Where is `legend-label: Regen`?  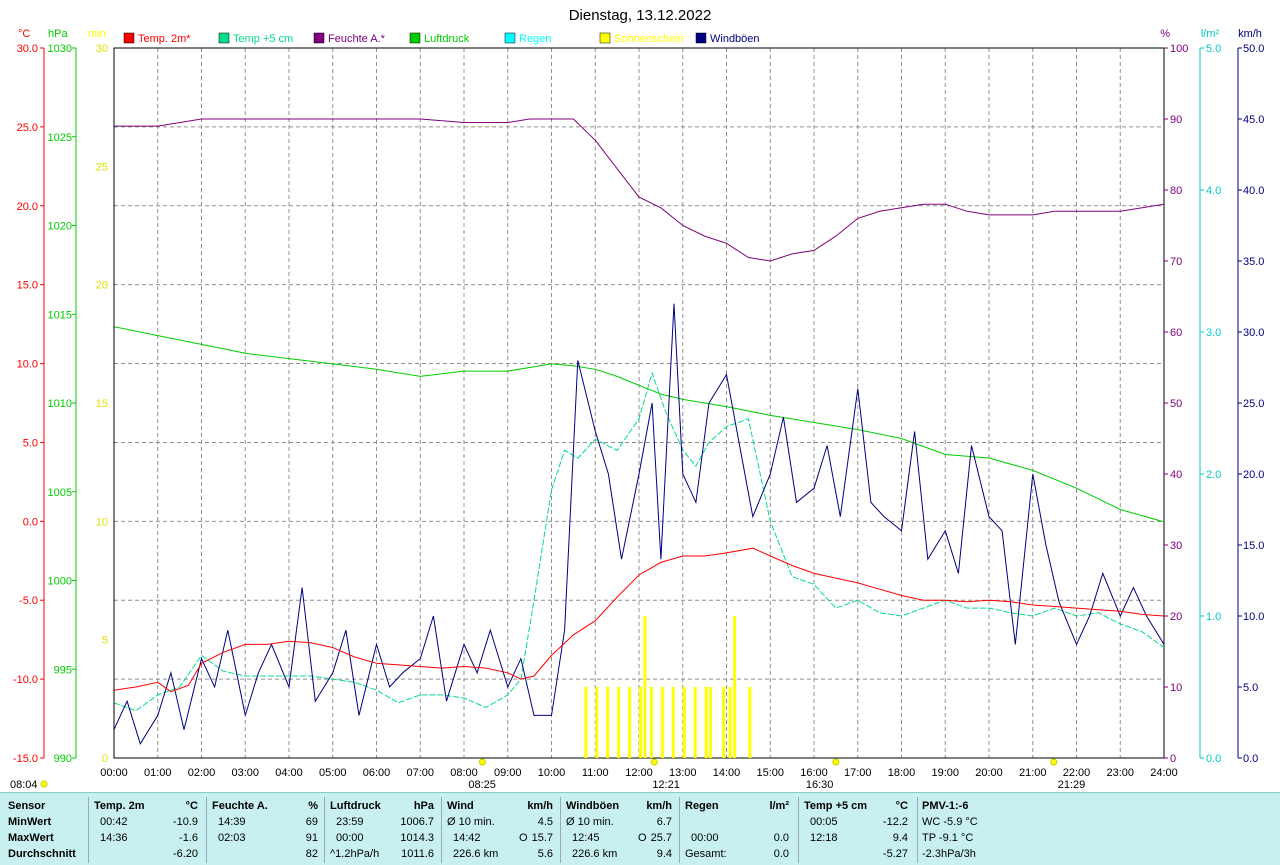 legend-label: Regen is located at coordinates (535, 39).